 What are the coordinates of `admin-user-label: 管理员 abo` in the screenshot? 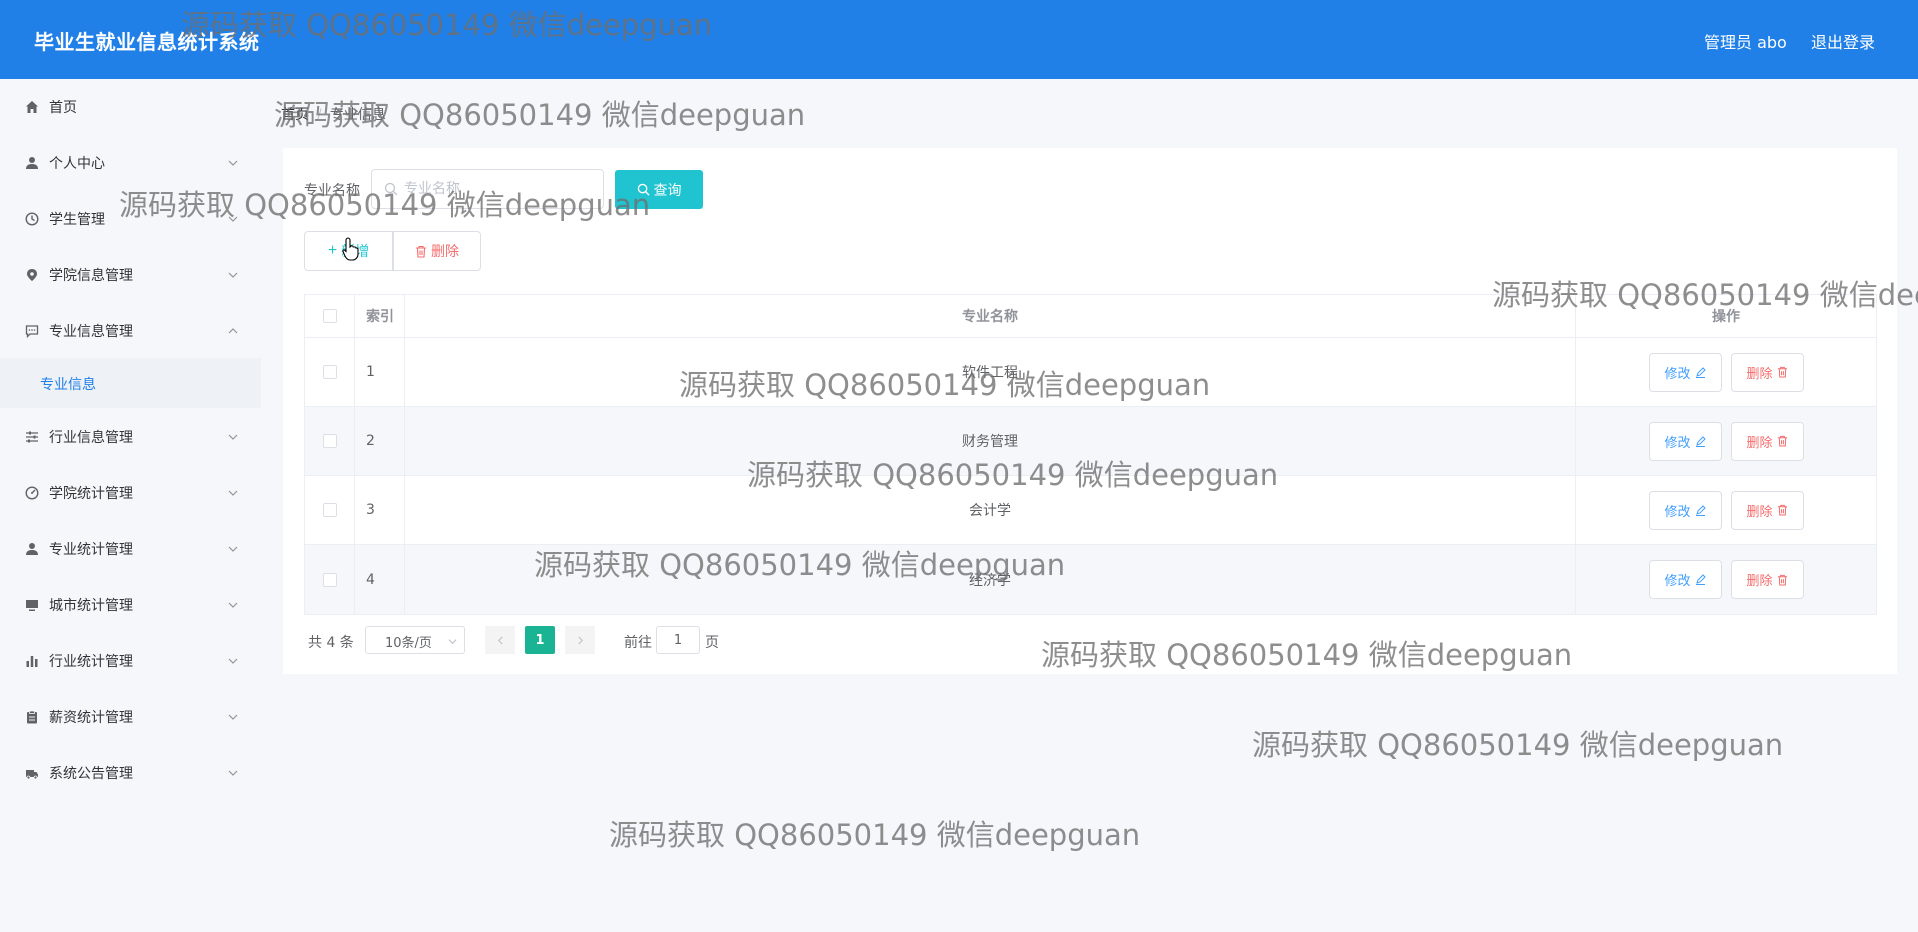 It's located at (1745, 41).